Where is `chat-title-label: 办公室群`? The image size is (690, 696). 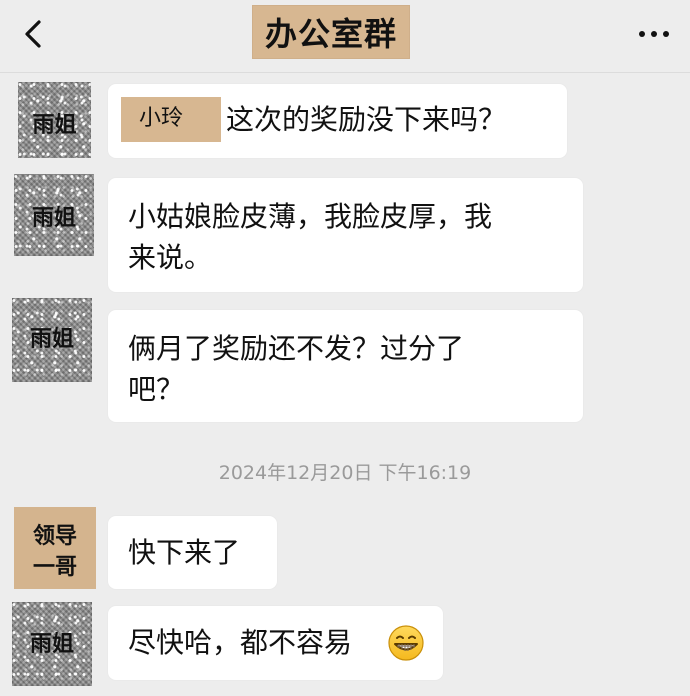
chat-title-label: 办公室群 is located at coordinates (331, 32).